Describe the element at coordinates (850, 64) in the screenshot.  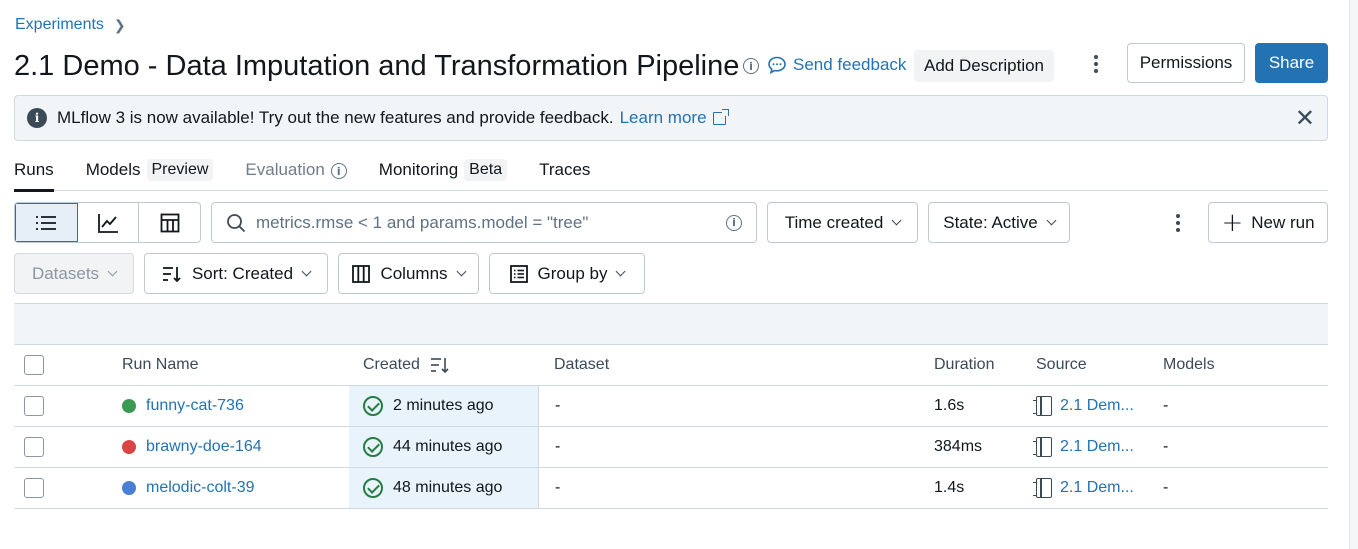
I see `send-feedback-label: Send feedback` at that location.